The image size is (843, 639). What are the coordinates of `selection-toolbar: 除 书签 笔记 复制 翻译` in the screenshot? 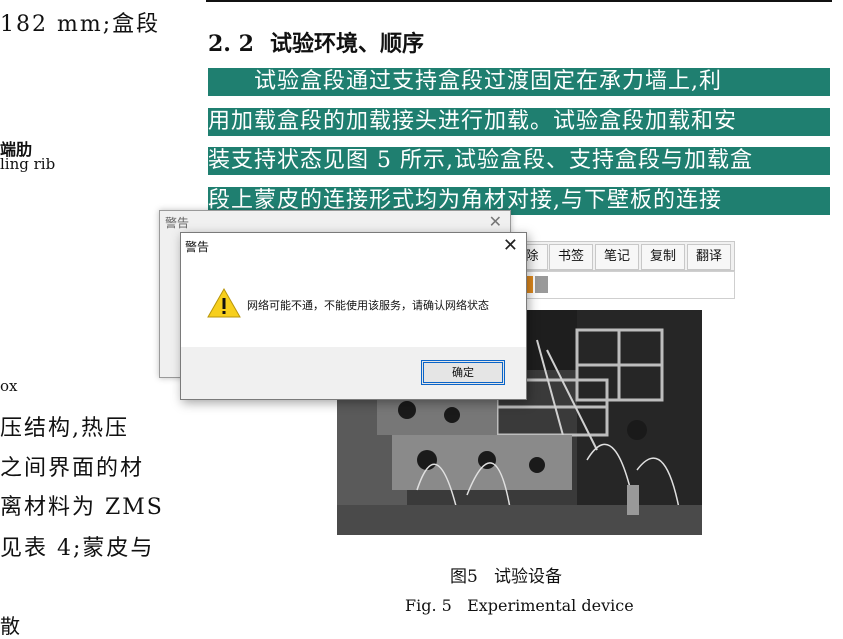 It's located at (625, 256).